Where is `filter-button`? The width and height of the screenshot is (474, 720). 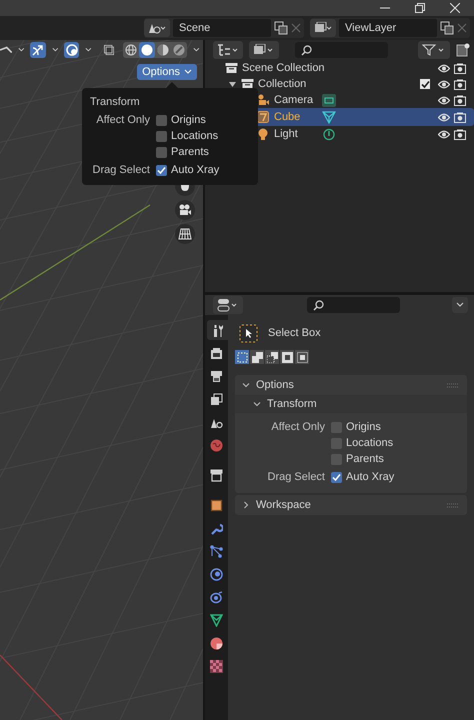
filter-button is located at coordinates (434, 50).